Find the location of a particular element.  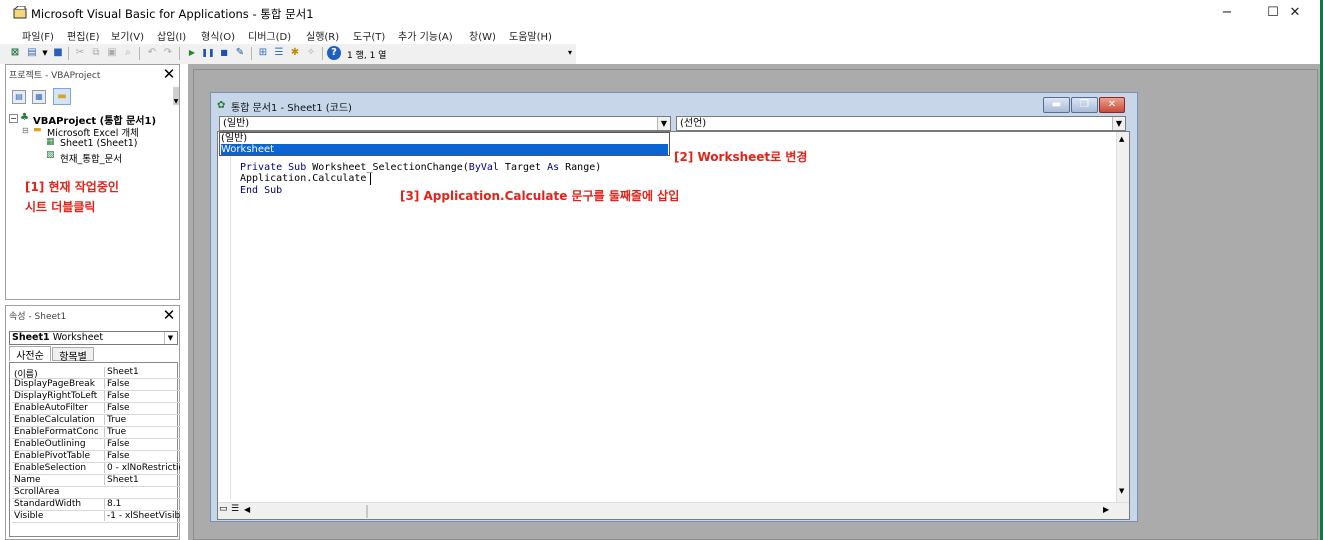

copy-icon: ⧉ is located at coordinates (96, 53).